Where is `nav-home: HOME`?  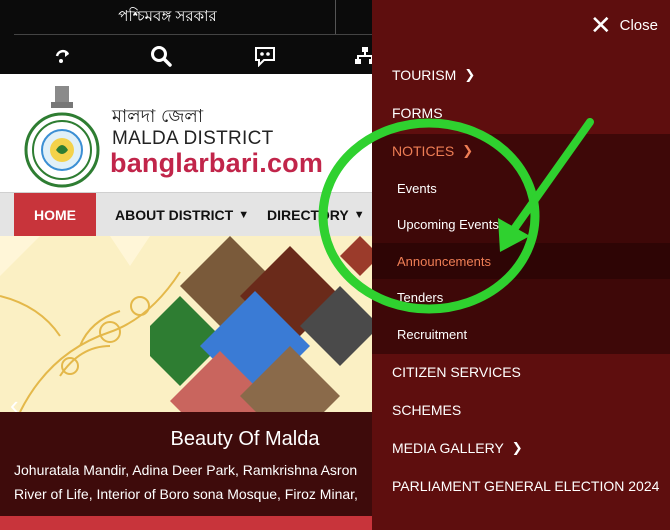 nav-home: HOME is located at coordinates (55, 215).